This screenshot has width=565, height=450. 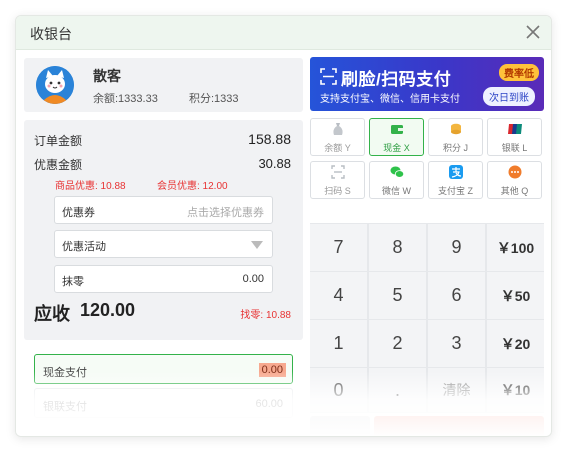 What do you see at coordinates (456, 247) in the screenshot?
I see `key-9: 9` at bounding box center [456, 247].